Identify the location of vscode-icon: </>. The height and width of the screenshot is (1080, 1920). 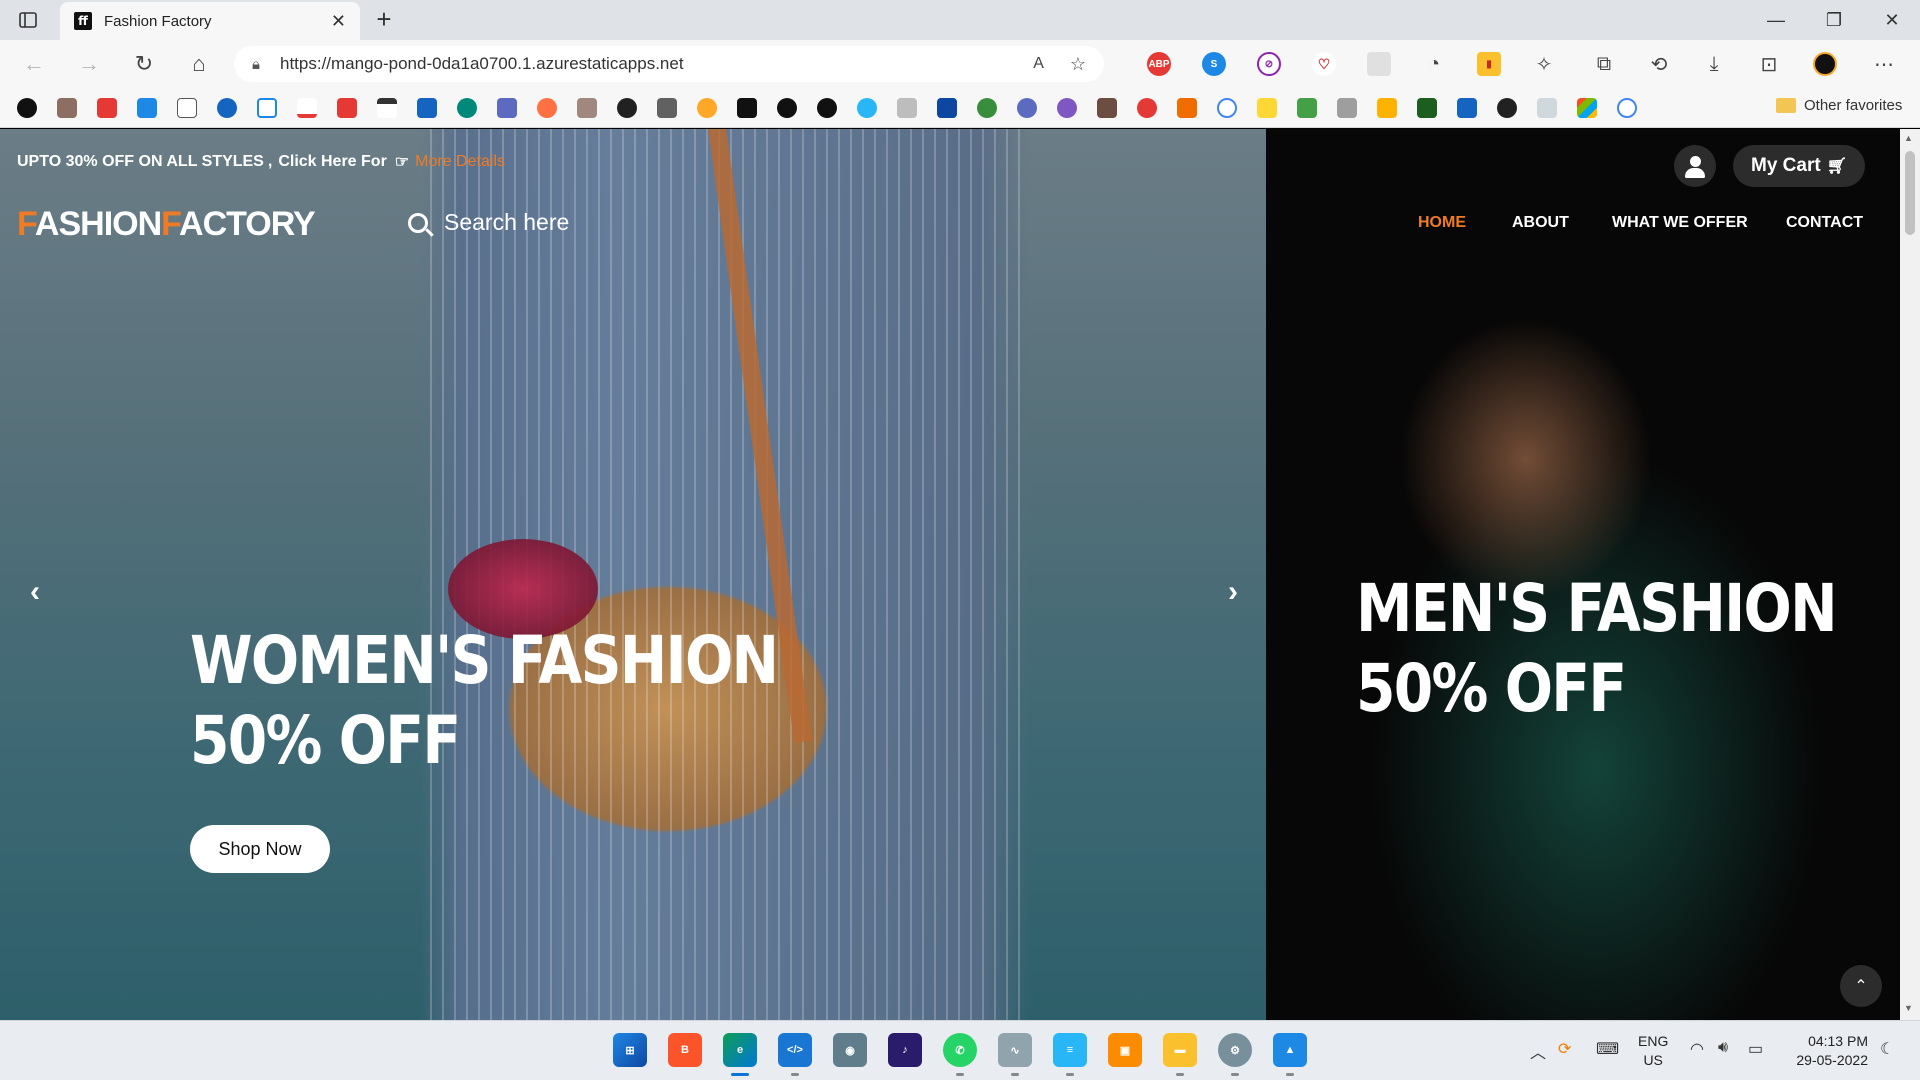
(795, 1050).